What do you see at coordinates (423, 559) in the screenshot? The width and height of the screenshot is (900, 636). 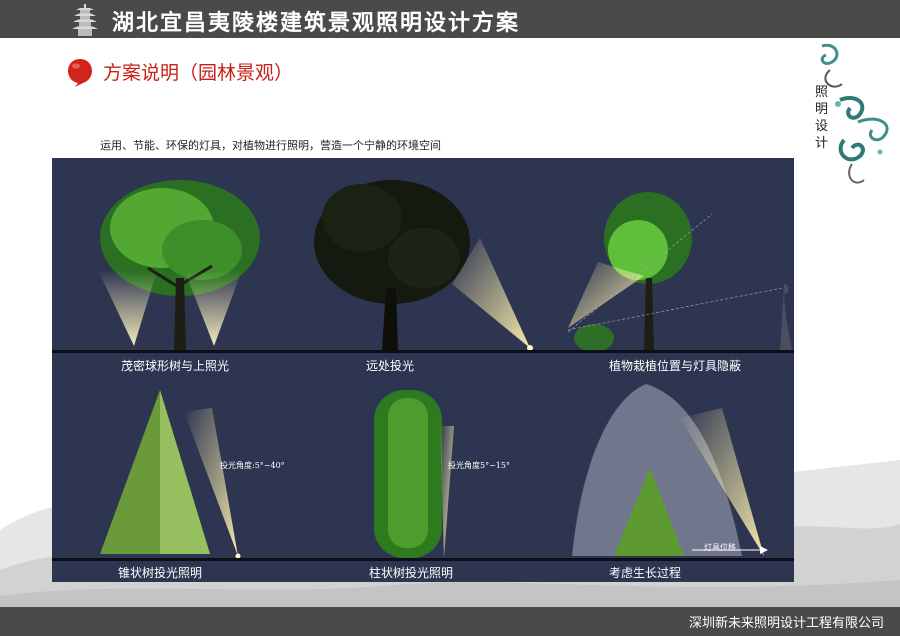 I see `ground-line-bottom` at bounding box center [423, 559].